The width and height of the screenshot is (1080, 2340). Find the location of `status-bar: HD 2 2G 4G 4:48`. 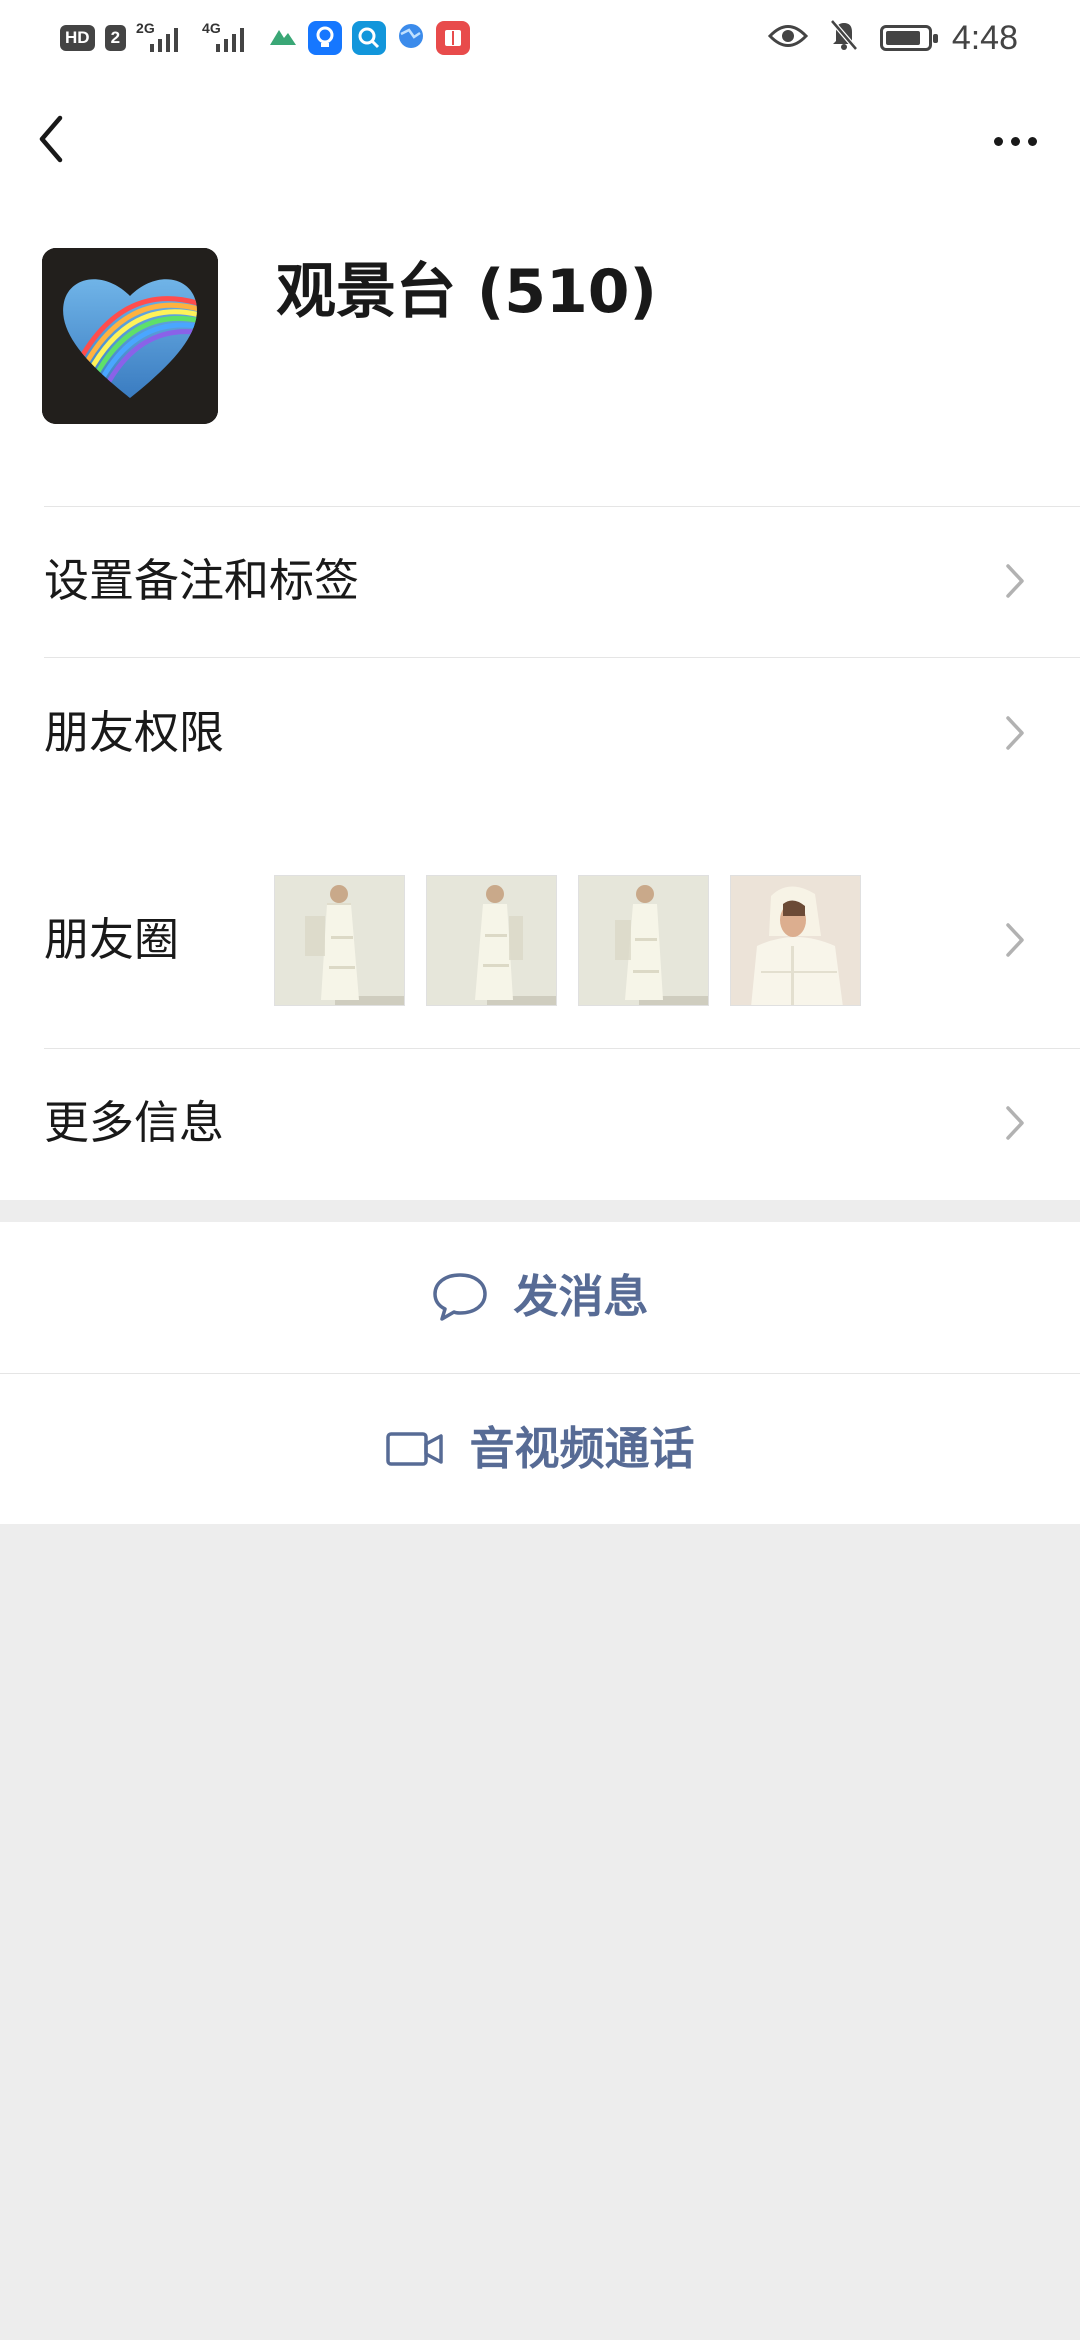

status-bar: HD 2 2G 4G 4:48 is located at coordinates (540, 38).